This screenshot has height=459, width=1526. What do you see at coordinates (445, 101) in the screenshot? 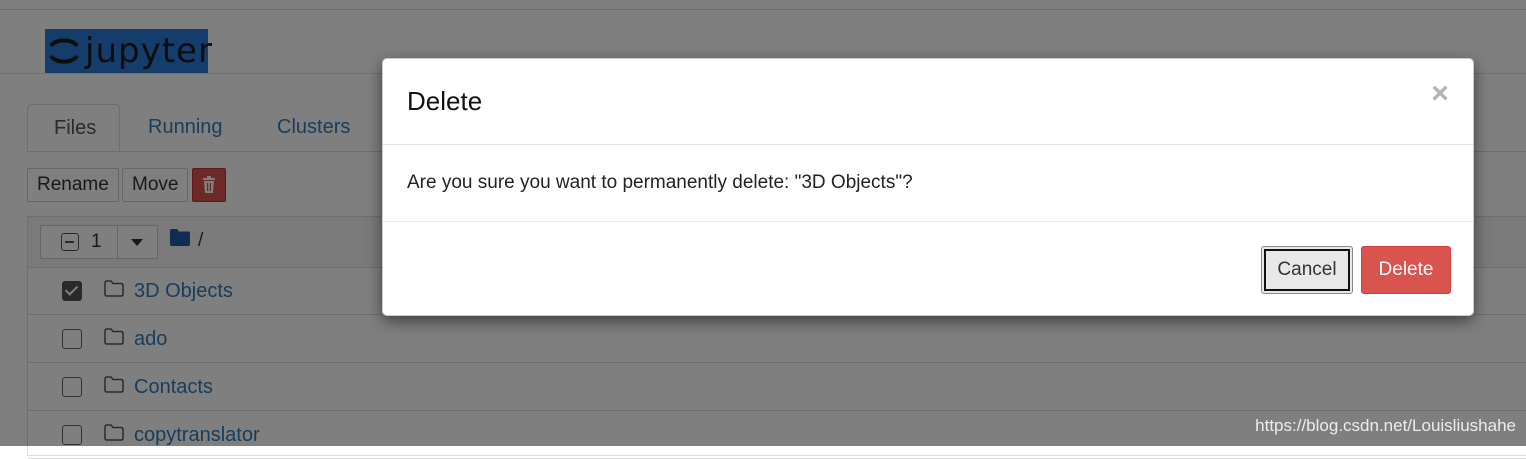
I see `dialog-title: Delete` at bounding box center [445, 101].